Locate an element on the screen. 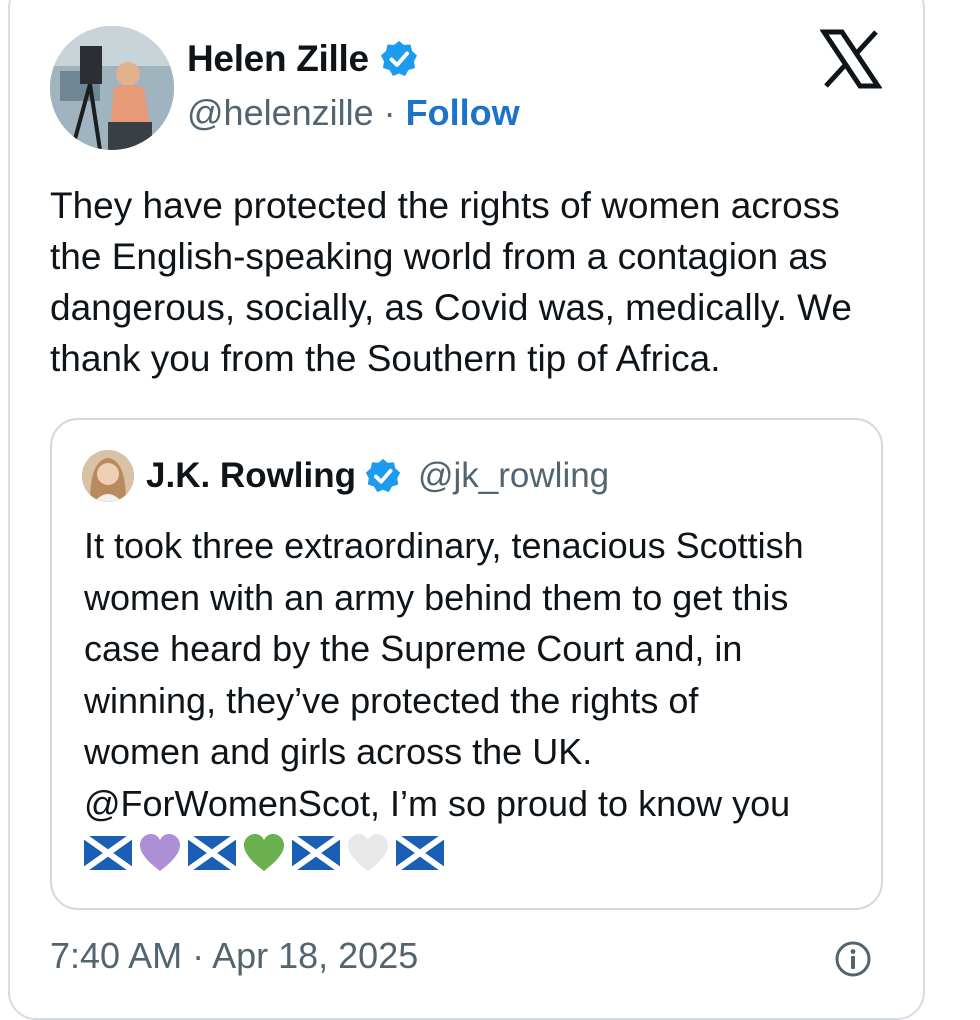 The image size is (980, 1020). author-handle: @helenzille is located at coordinates (280, 113).